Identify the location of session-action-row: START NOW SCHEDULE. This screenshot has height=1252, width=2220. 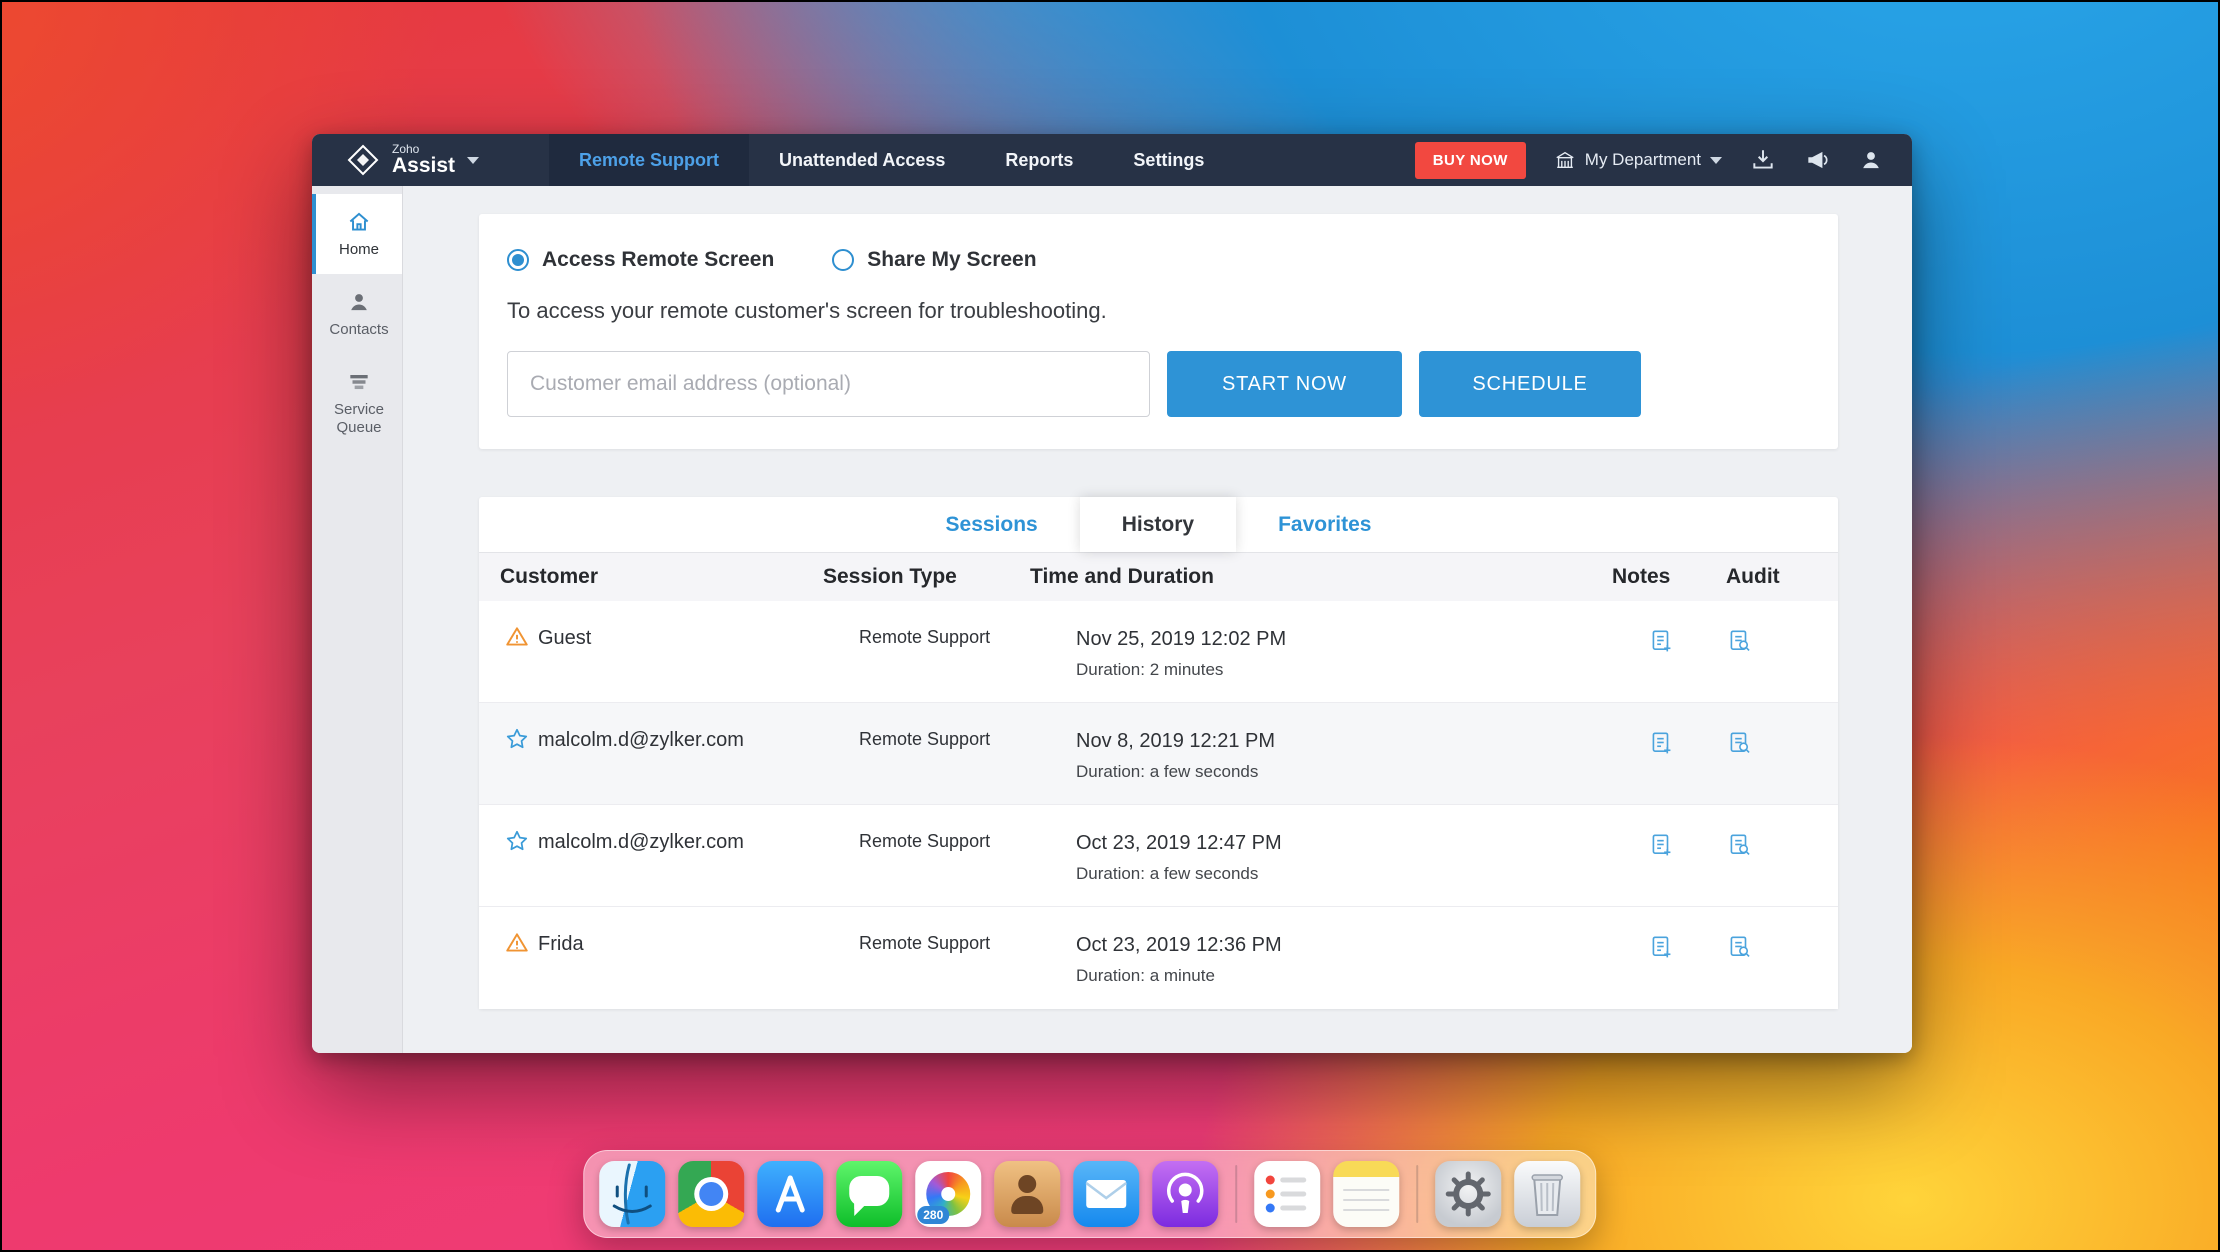
(1158, 384).